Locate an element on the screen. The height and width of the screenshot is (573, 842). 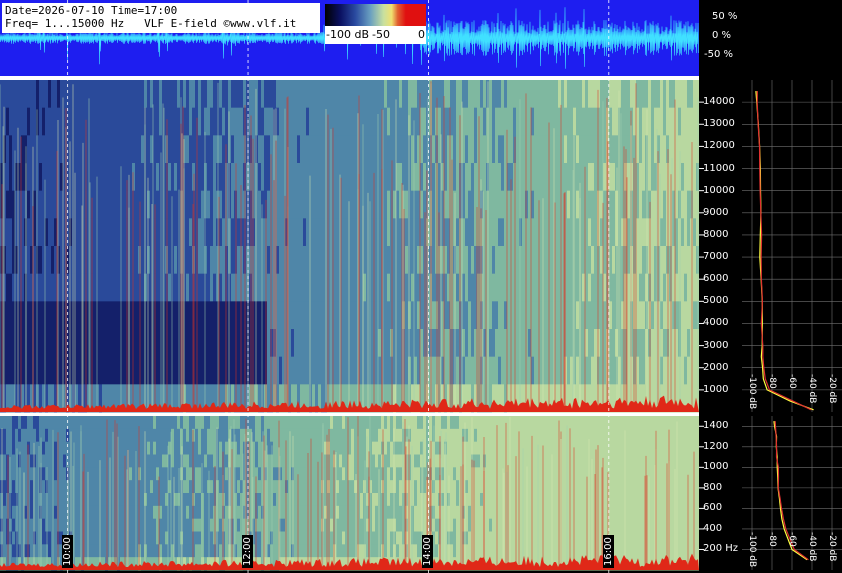
colorbar: -100 dB -50 0 is located at coordinates (375, 24).